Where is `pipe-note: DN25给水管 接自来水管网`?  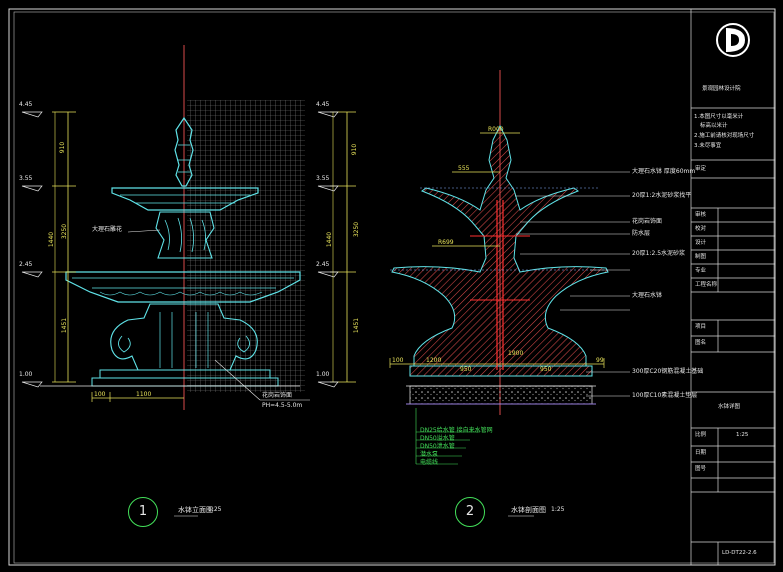
pipe-note: DN25给水管 接自来水管网 is located at coordinates (456, 430).